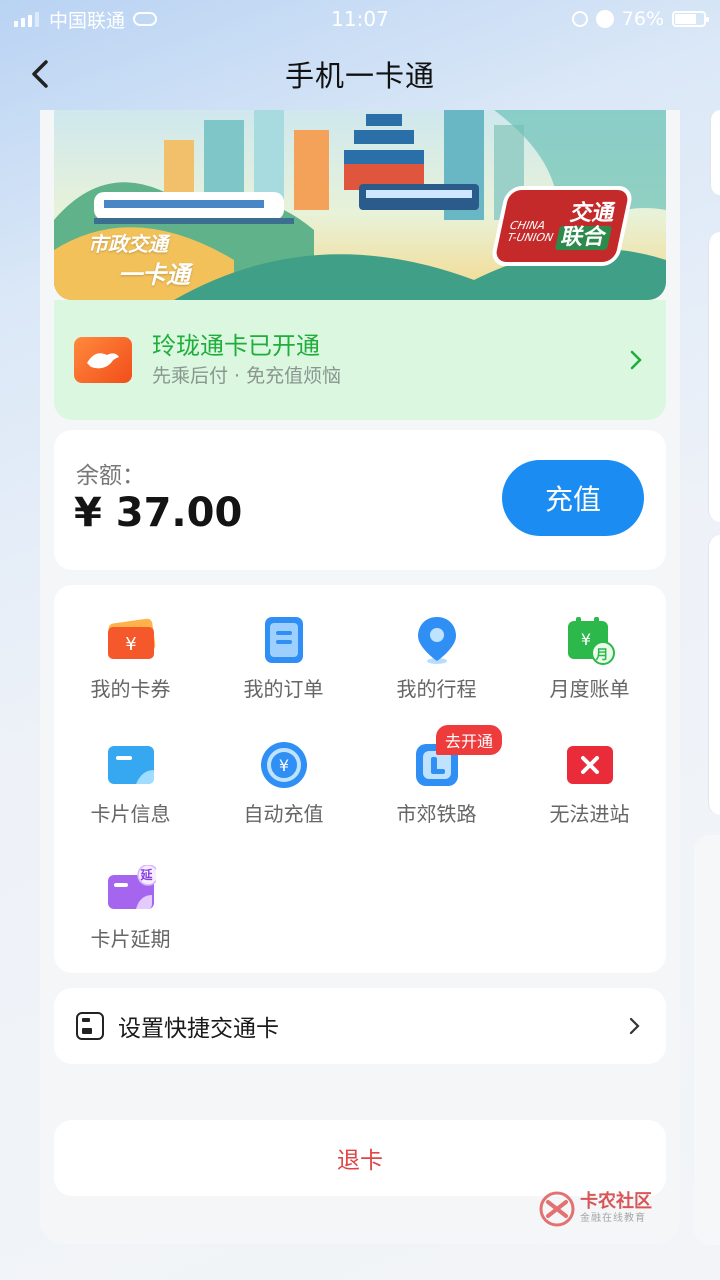 The width and height of the screenshot is (720, 1280). What do you see at coordinates (690, 19) in the screenshot?
I see `battery-icon` at bounding box center [690, 19].